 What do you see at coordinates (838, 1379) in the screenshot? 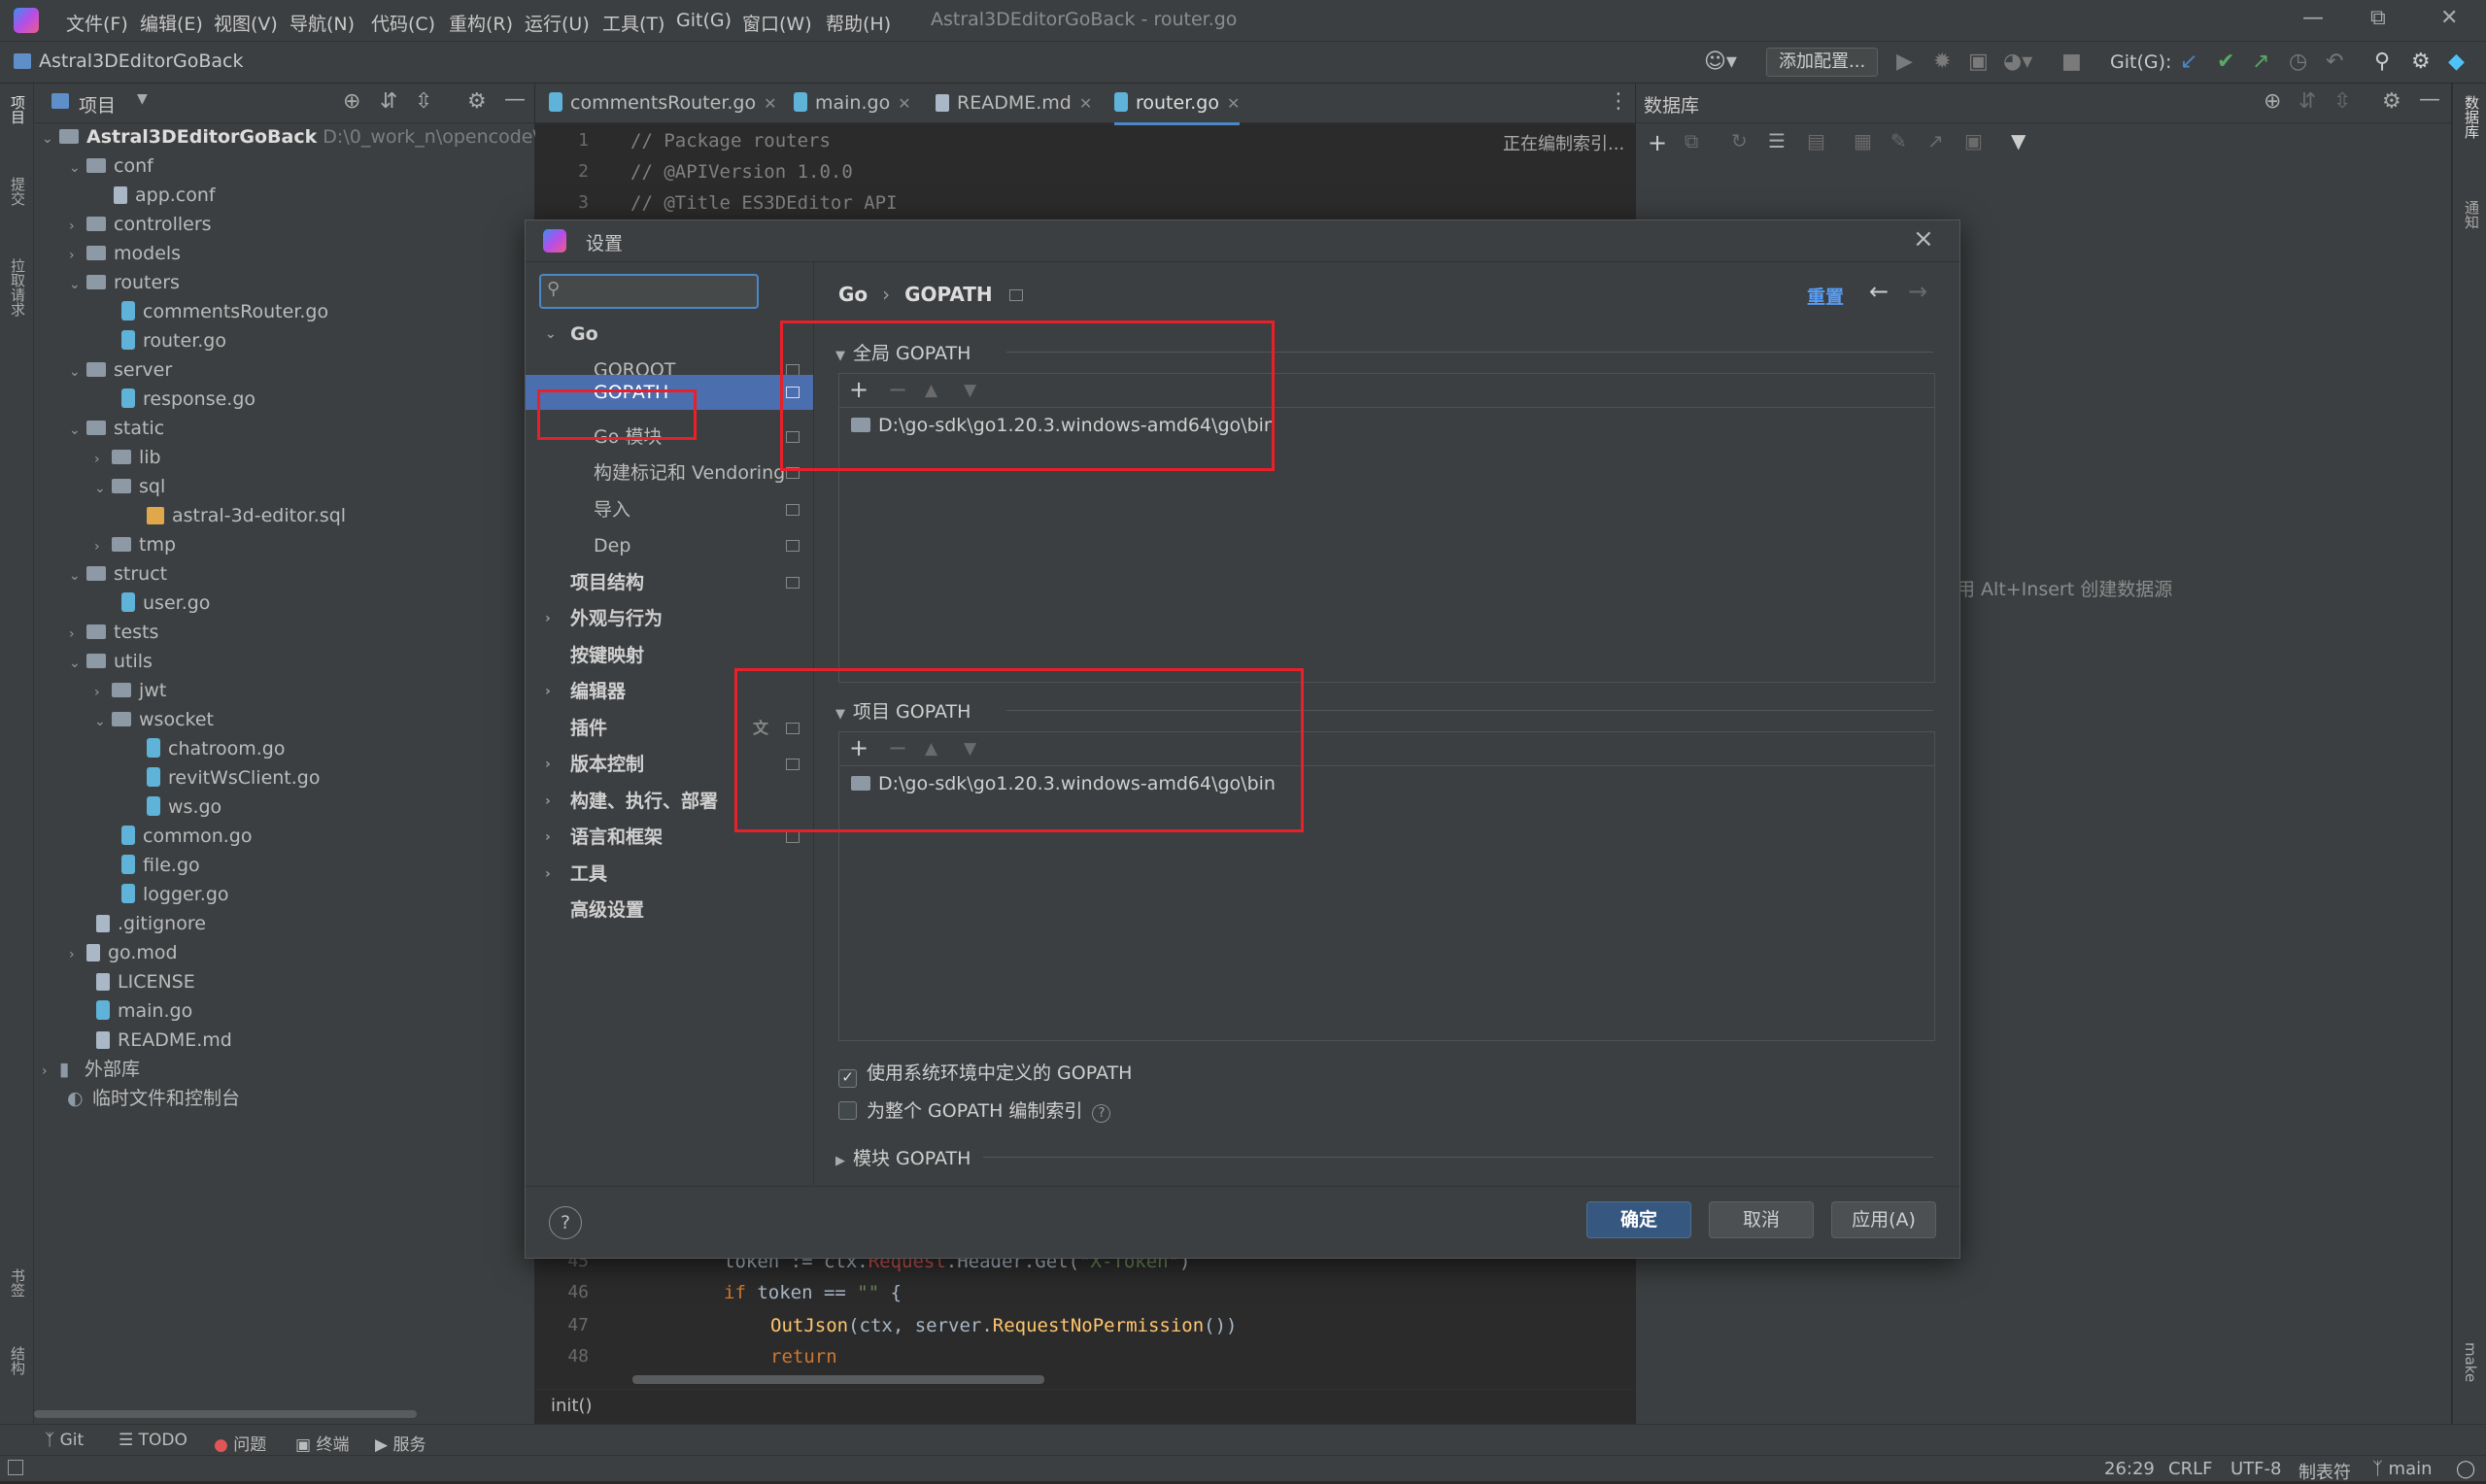
I see `editor-horizontal-scrollbar` at bounding box center [838, 1379].